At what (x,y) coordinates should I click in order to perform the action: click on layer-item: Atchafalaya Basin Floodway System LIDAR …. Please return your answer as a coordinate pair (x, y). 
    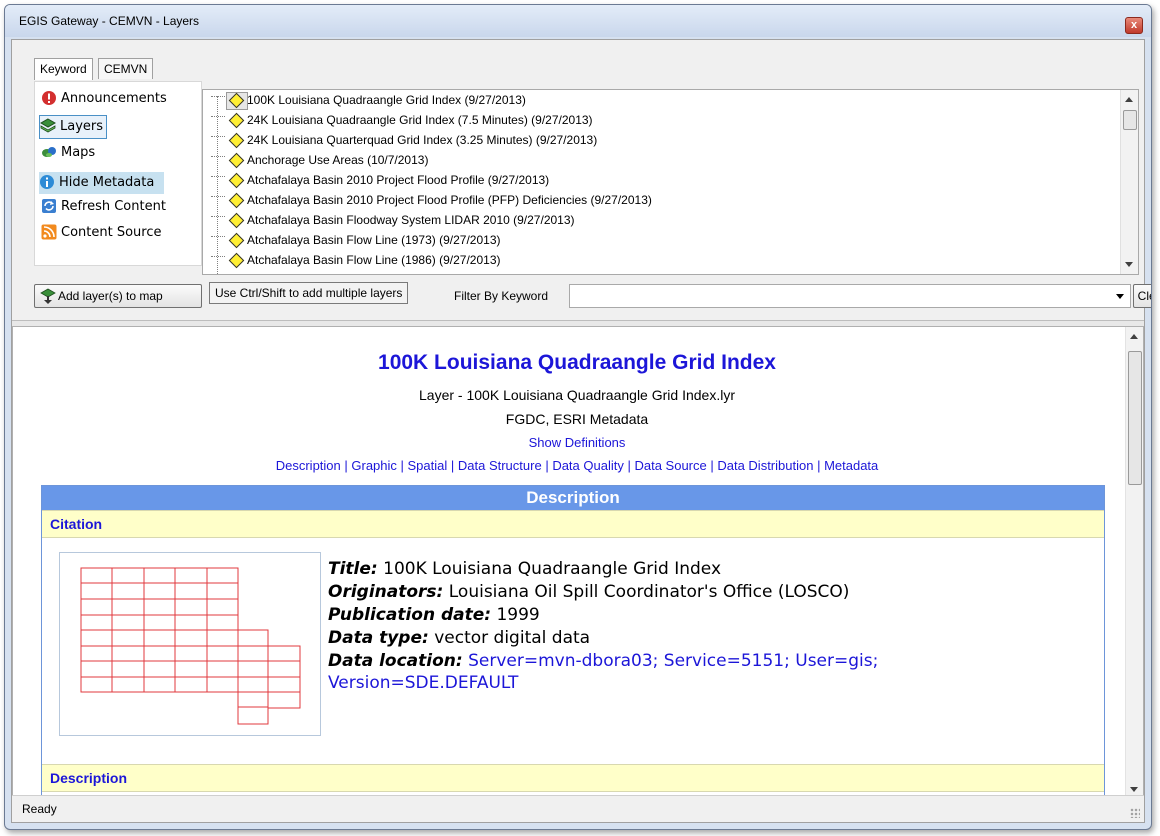
    Looking at the image, I should click on (393, 220).